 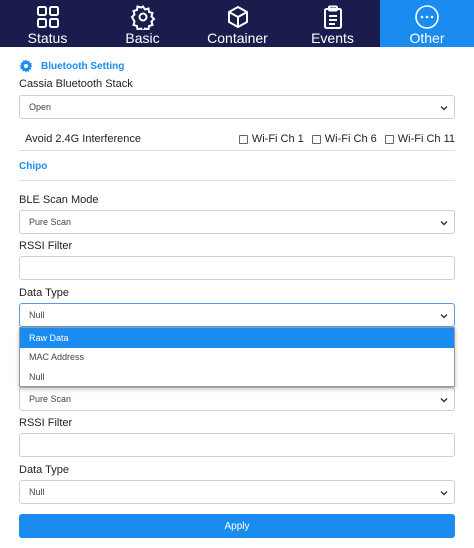 I want to click on tab-label: Events, so click(x=332, y=38).